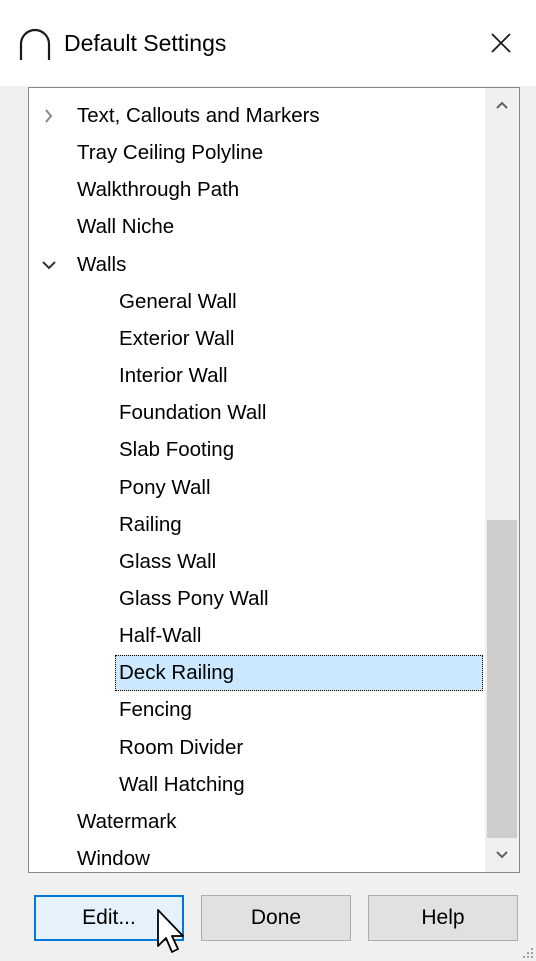 The width and height of the screenshot is (536, 961). What do you see at coordinates (502, 480) in the screenshot?
I see `vertical-scrollbar` at bounding box center [502, 480].